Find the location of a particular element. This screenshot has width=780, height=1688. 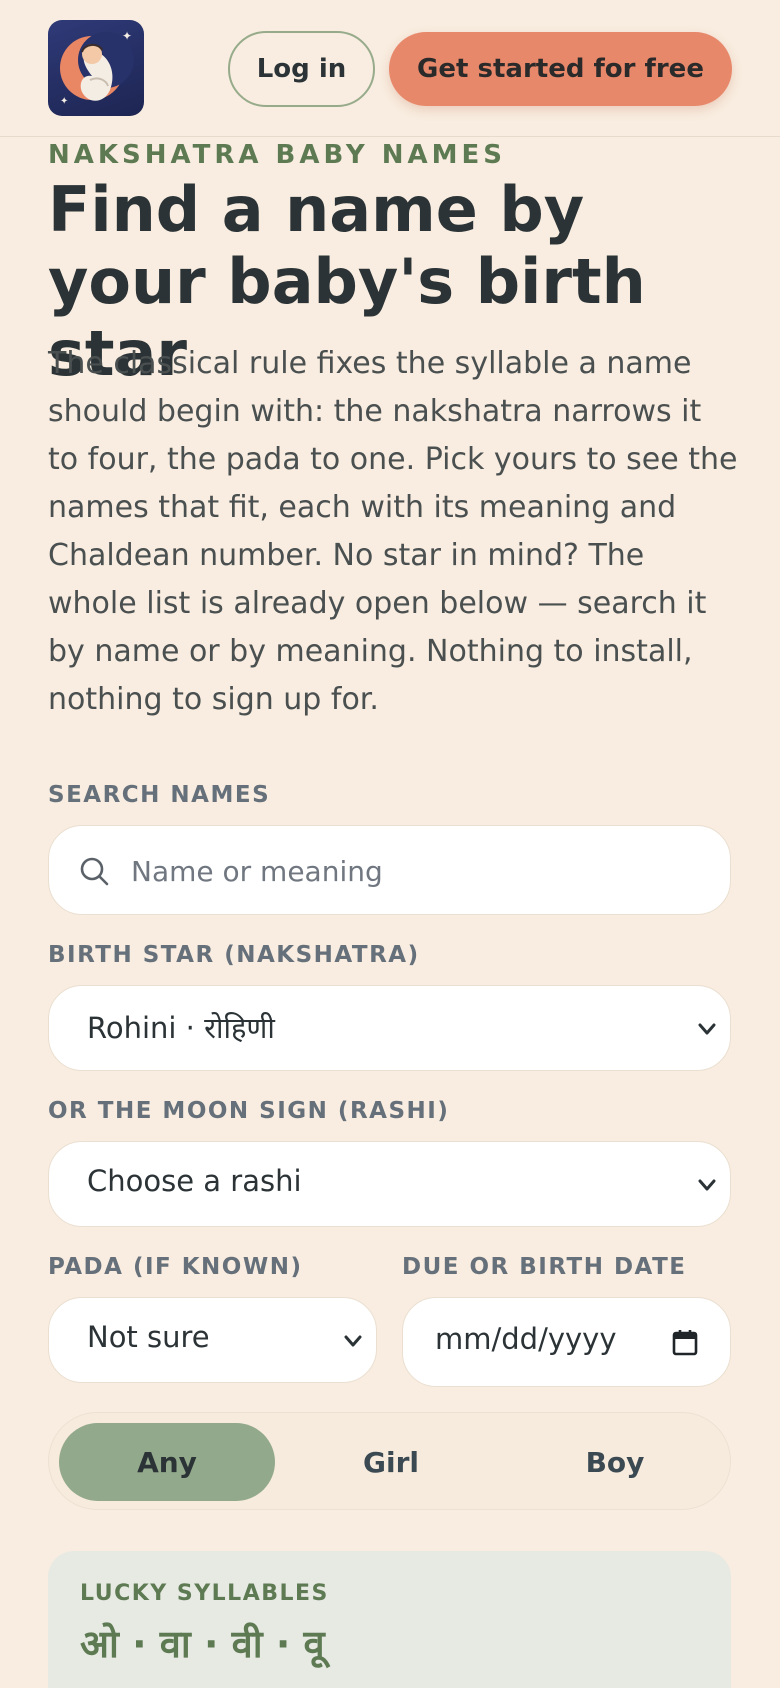

search-icon is located at coordinates (94, 871).